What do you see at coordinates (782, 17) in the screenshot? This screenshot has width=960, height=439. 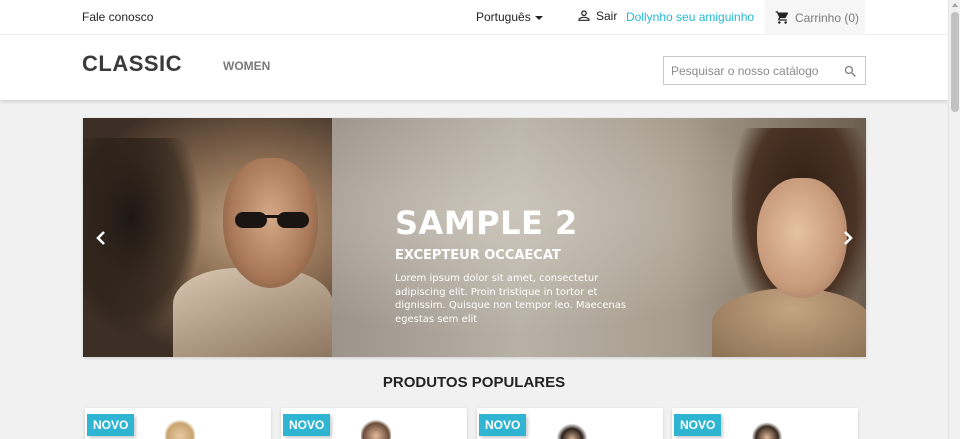 I see `cart-icon` at bounding box center [782, 17].